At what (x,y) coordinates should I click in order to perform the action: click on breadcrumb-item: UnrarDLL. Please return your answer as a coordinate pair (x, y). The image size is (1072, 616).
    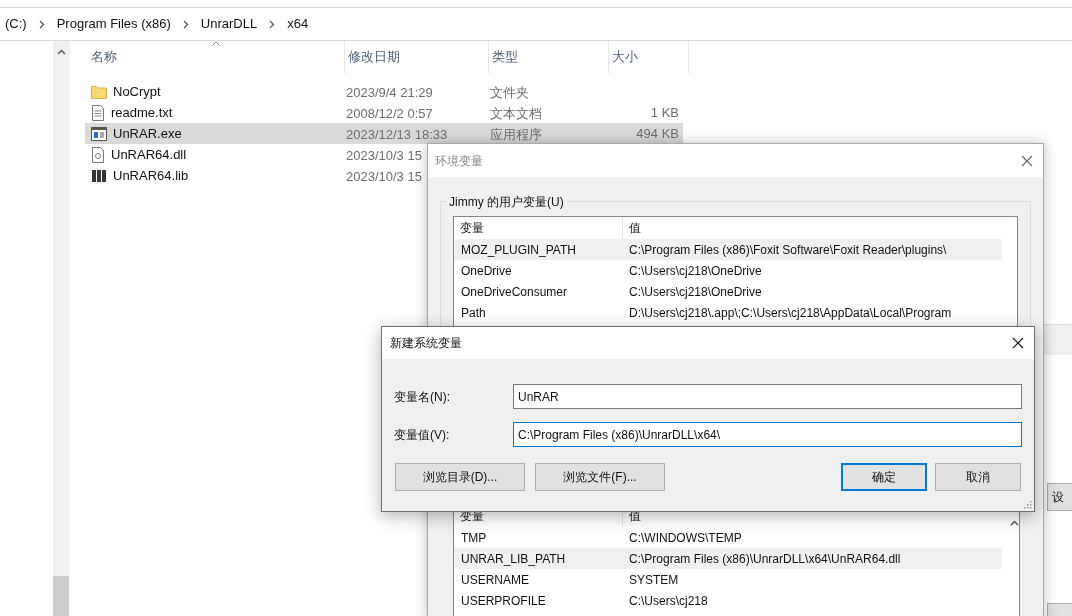
    Looking at the image, I should click on (229, 24).